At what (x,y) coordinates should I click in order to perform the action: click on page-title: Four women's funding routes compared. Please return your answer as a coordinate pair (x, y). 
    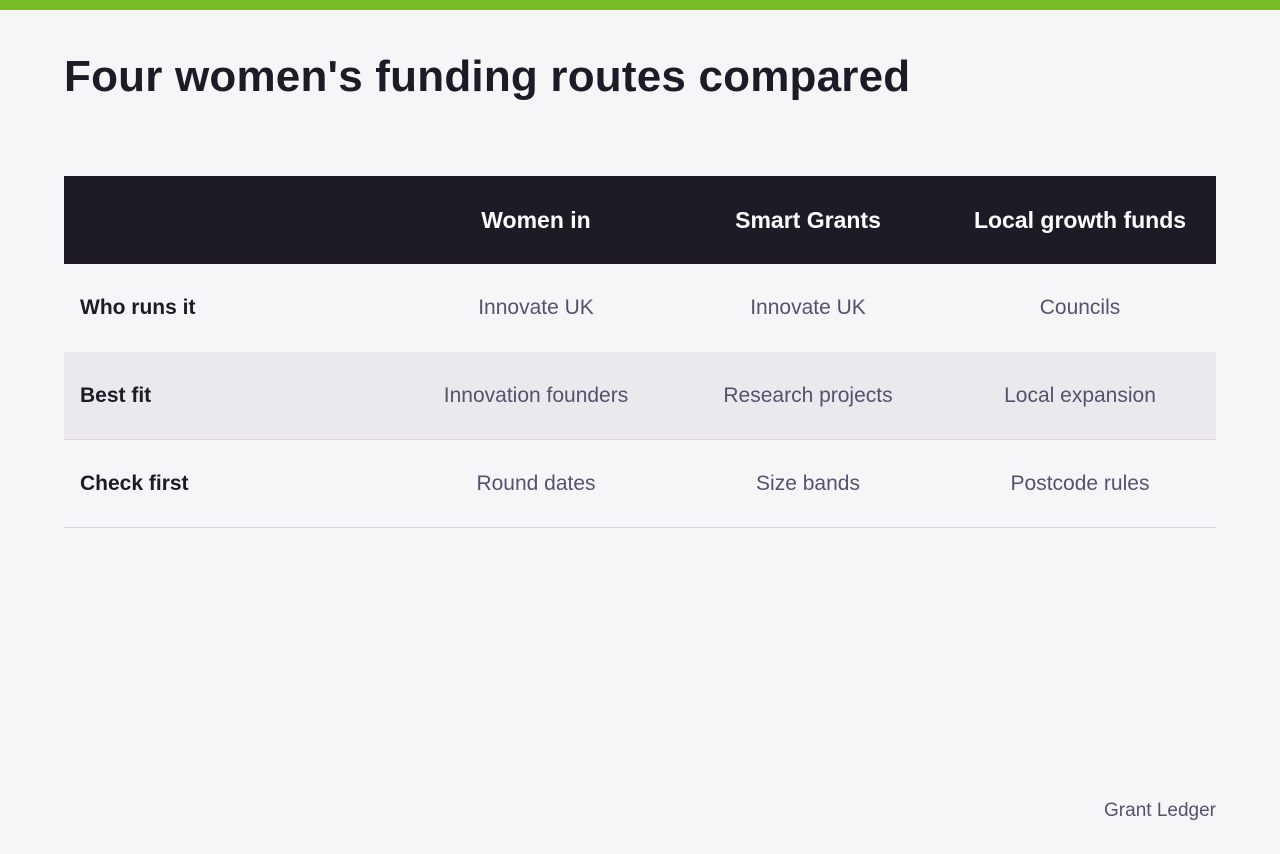
    Looking at the image, I should click on (487, 76).